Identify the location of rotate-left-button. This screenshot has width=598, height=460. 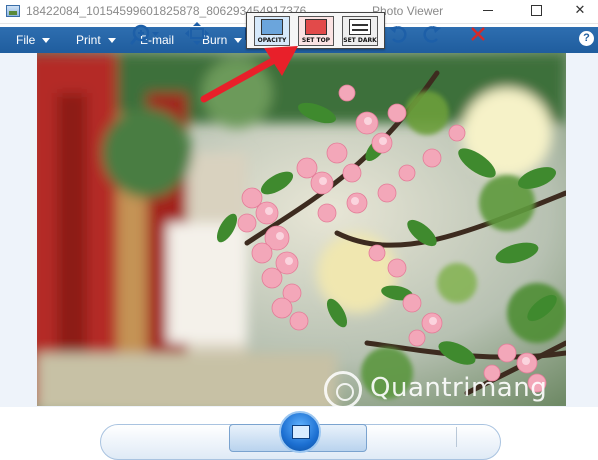
(398, 34).